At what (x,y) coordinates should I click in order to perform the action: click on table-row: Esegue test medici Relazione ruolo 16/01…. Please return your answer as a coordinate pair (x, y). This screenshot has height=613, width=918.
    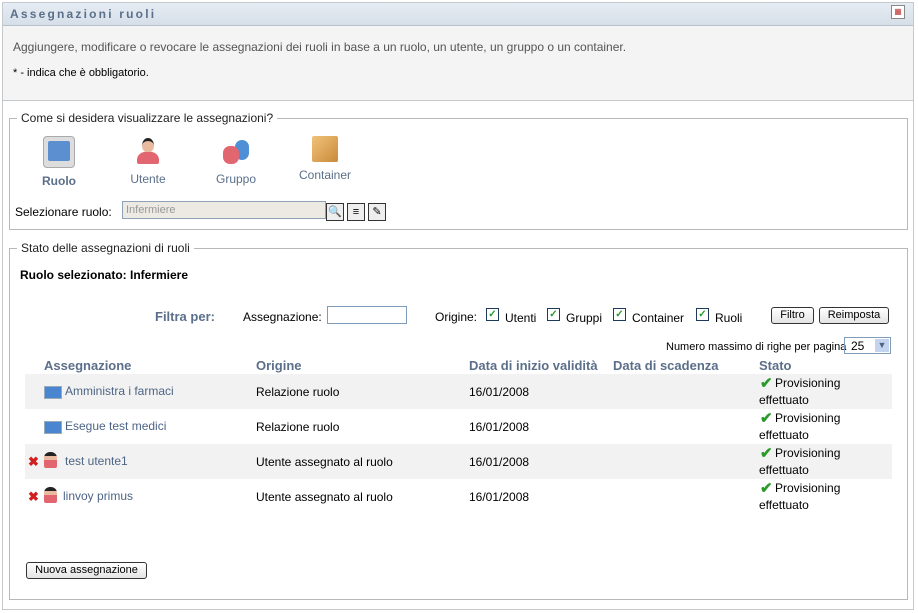
    Looking at the image, I should click on (458, 426).